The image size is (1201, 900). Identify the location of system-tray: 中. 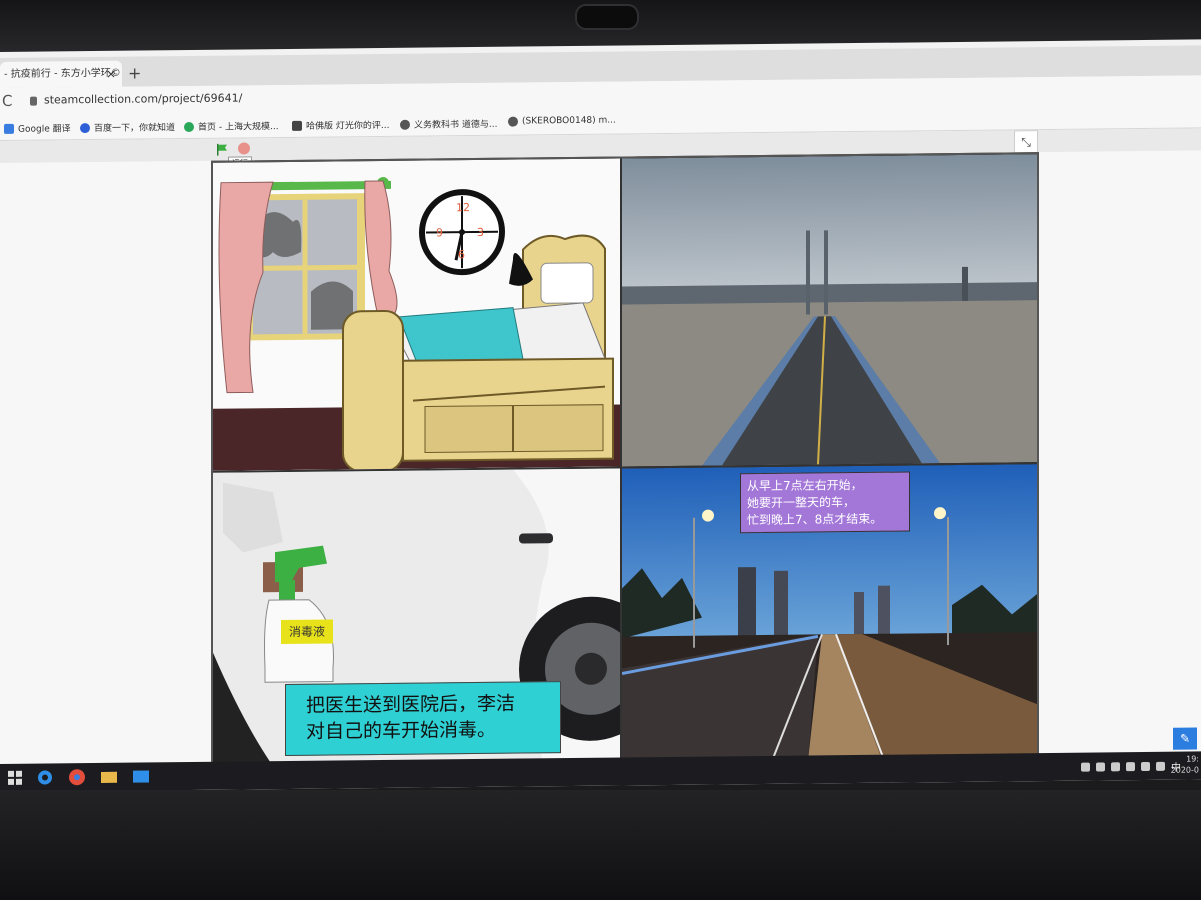
(1131, 767).